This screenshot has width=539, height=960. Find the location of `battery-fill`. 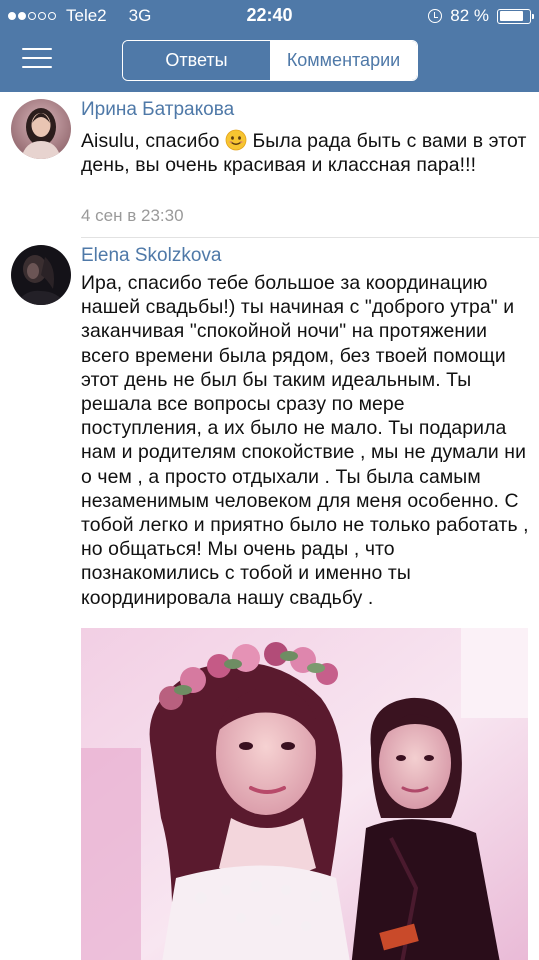

battery-fill is located at coordinates (511, 16).